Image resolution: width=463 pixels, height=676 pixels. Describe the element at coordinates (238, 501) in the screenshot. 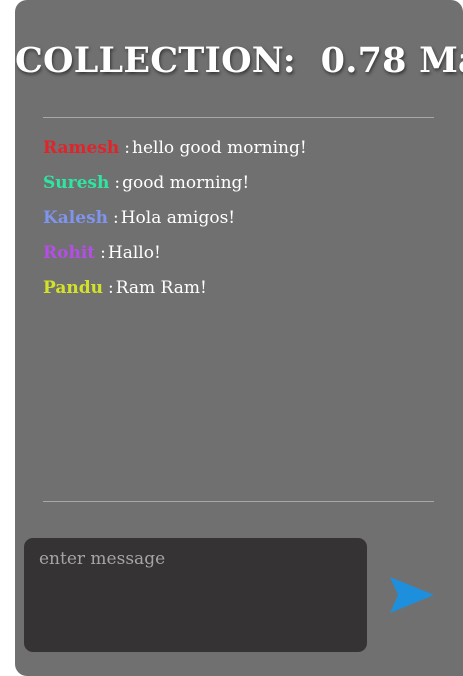

I see `bottom-divider` at that location.